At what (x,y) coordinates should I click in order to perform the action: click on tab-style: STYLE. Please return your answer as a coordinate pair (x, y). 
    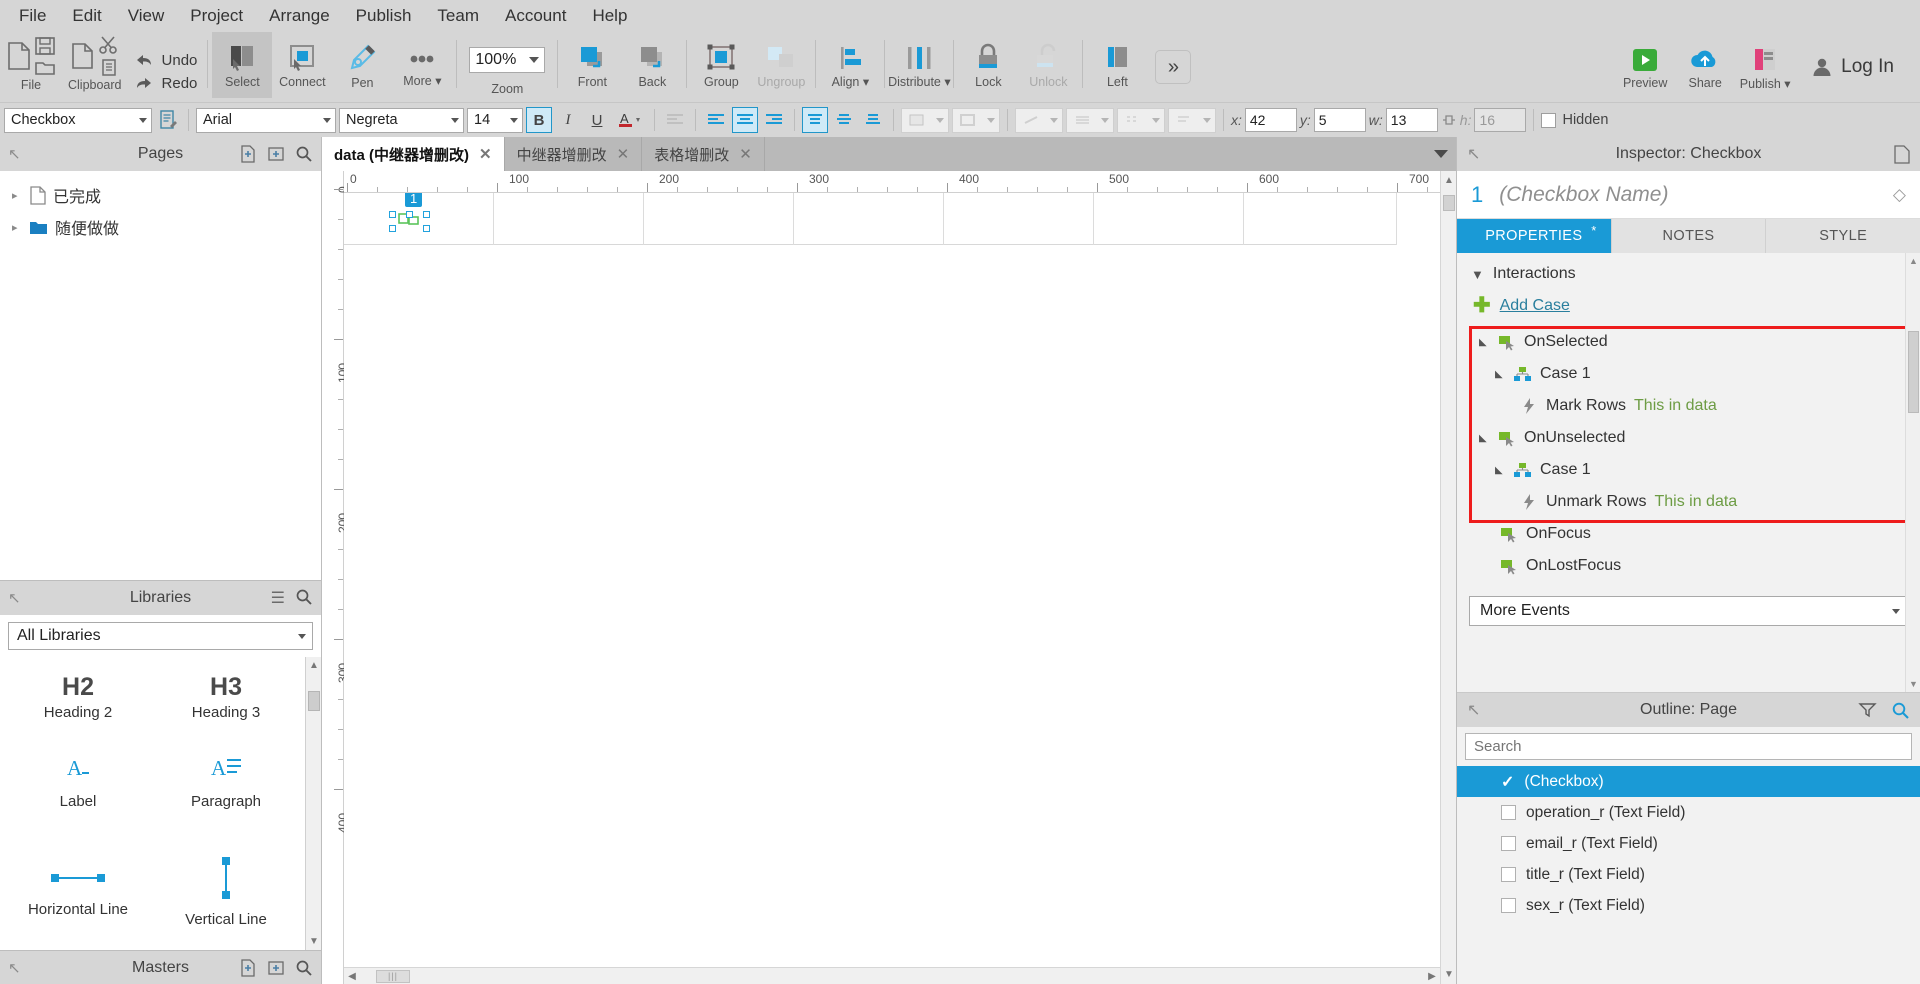
    Looking at the image, I should click on (1843, 236).